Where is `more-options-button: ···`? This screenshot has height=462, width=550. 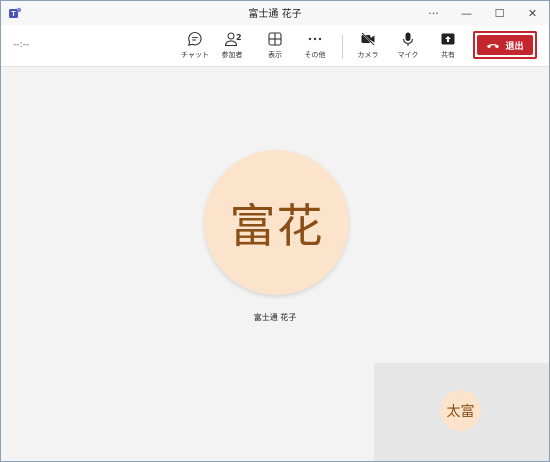 more-options-button: ··· is located at coordinates (433, 13).